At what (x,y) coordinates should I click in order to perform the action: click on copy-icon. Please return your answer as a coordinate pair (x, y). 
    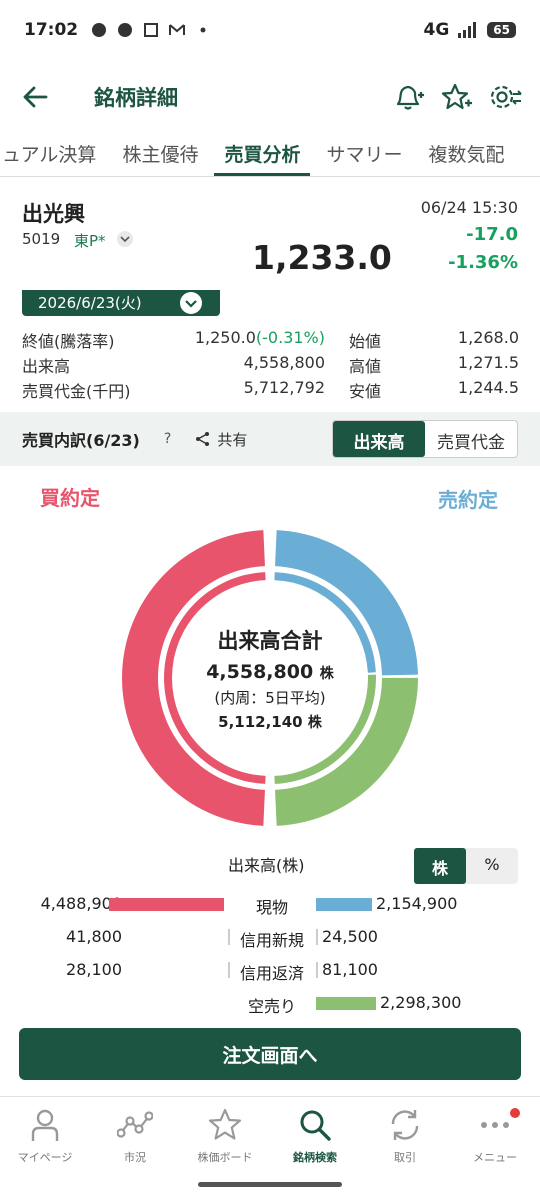
    Looking at the image, I should click on (151, 30).